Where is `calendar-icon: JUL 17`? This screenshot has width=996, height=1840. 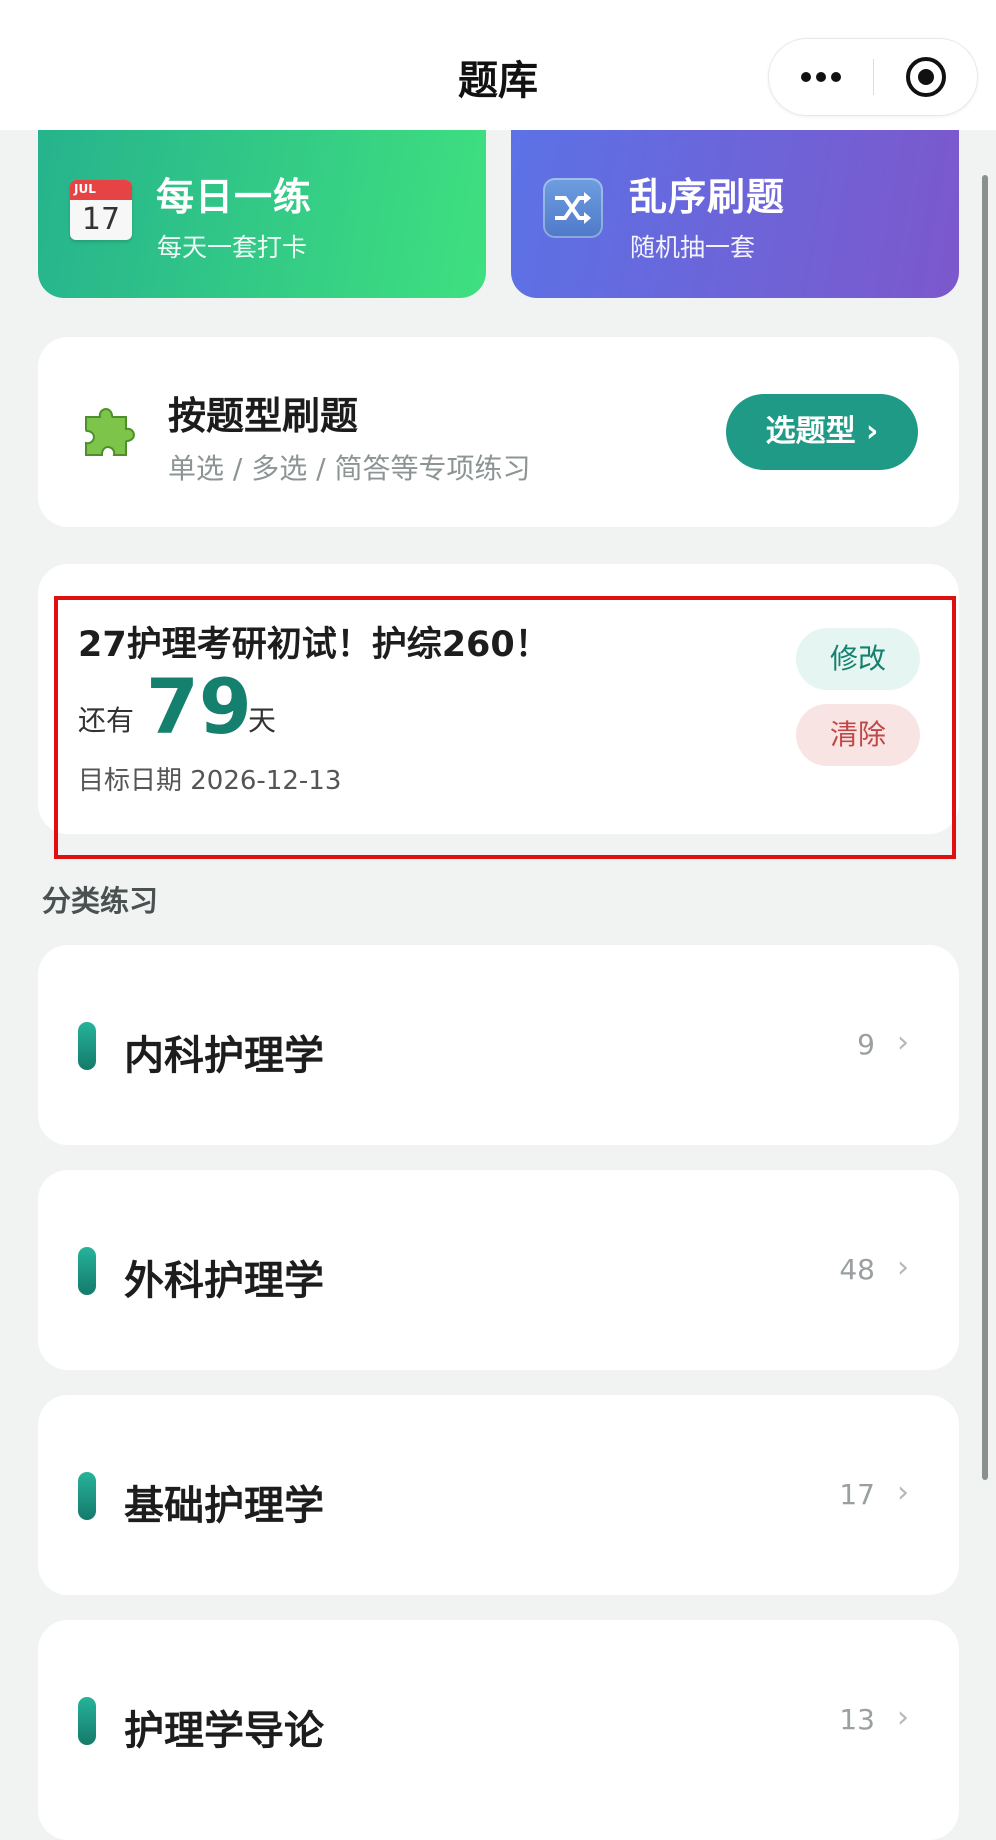 calendar-icon: JUL 17 is located at coordinates (101, 210).